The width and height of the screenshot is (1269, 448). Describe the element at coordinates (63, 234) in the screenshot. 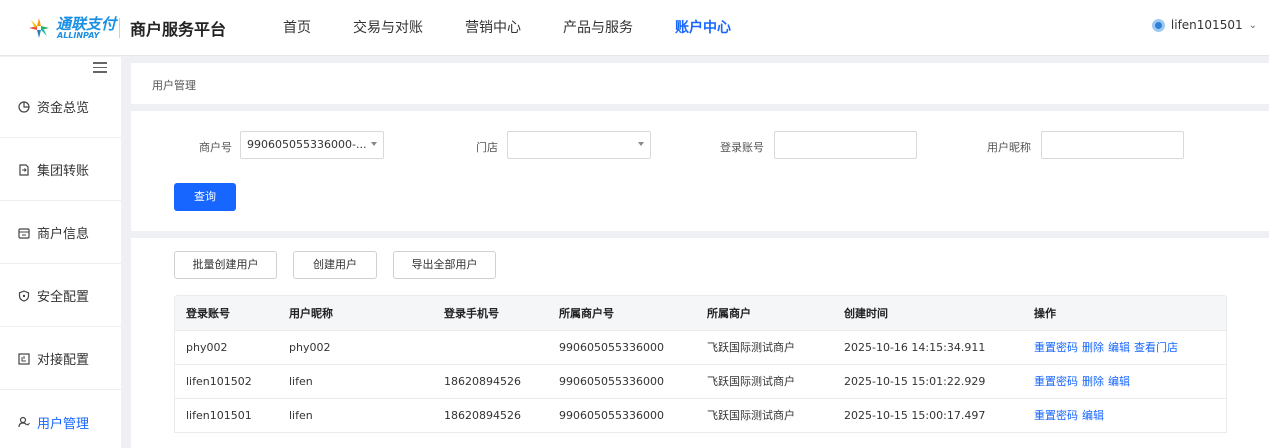

I see `sidebar-item-label: 商户信息` at that location.